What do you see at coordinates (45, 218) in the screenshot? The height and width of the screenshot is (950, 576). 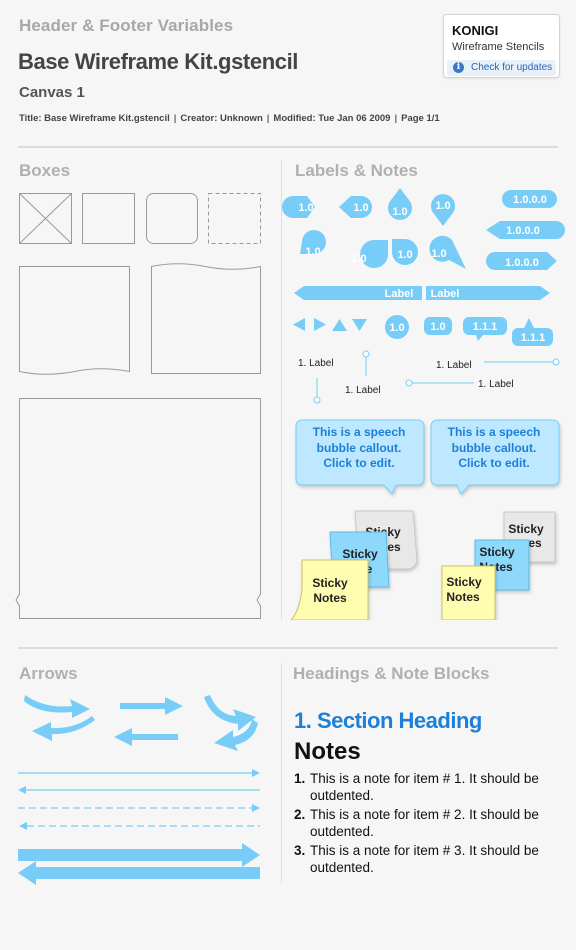 I see `image-placeholder-box` at bounding box center [45, 218].